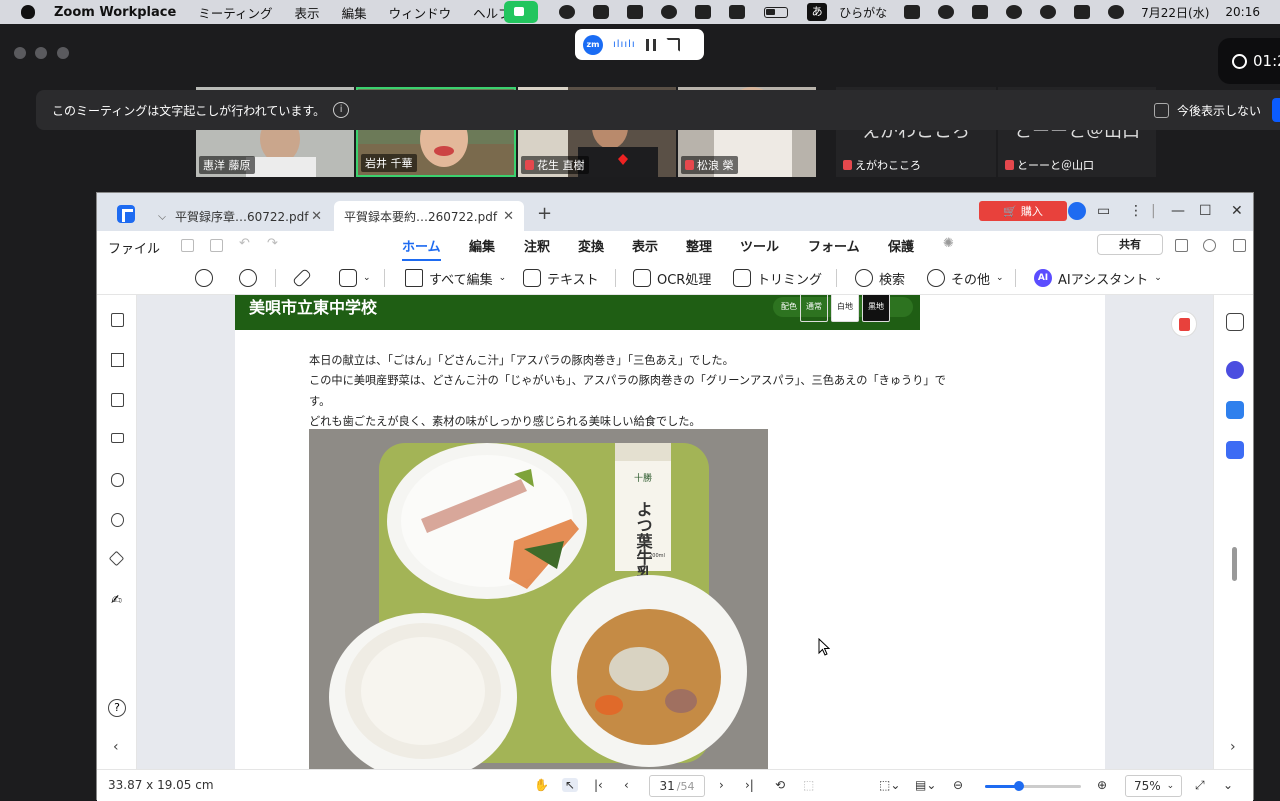 This screenshot has width=1280, height=801. I want to click on layers-list-icon, so click(117, 438).